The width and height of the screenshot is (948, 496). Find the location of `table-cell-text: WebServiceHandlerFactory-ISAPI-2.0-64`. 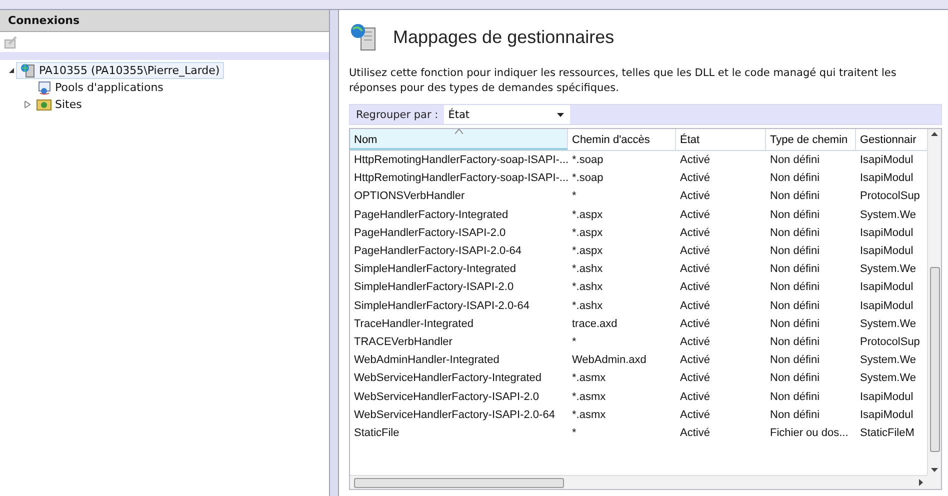

table-cell-text: WebServiceHandlerFactory-ISAPI-2.0-64 is located at coordinates (454, 414).